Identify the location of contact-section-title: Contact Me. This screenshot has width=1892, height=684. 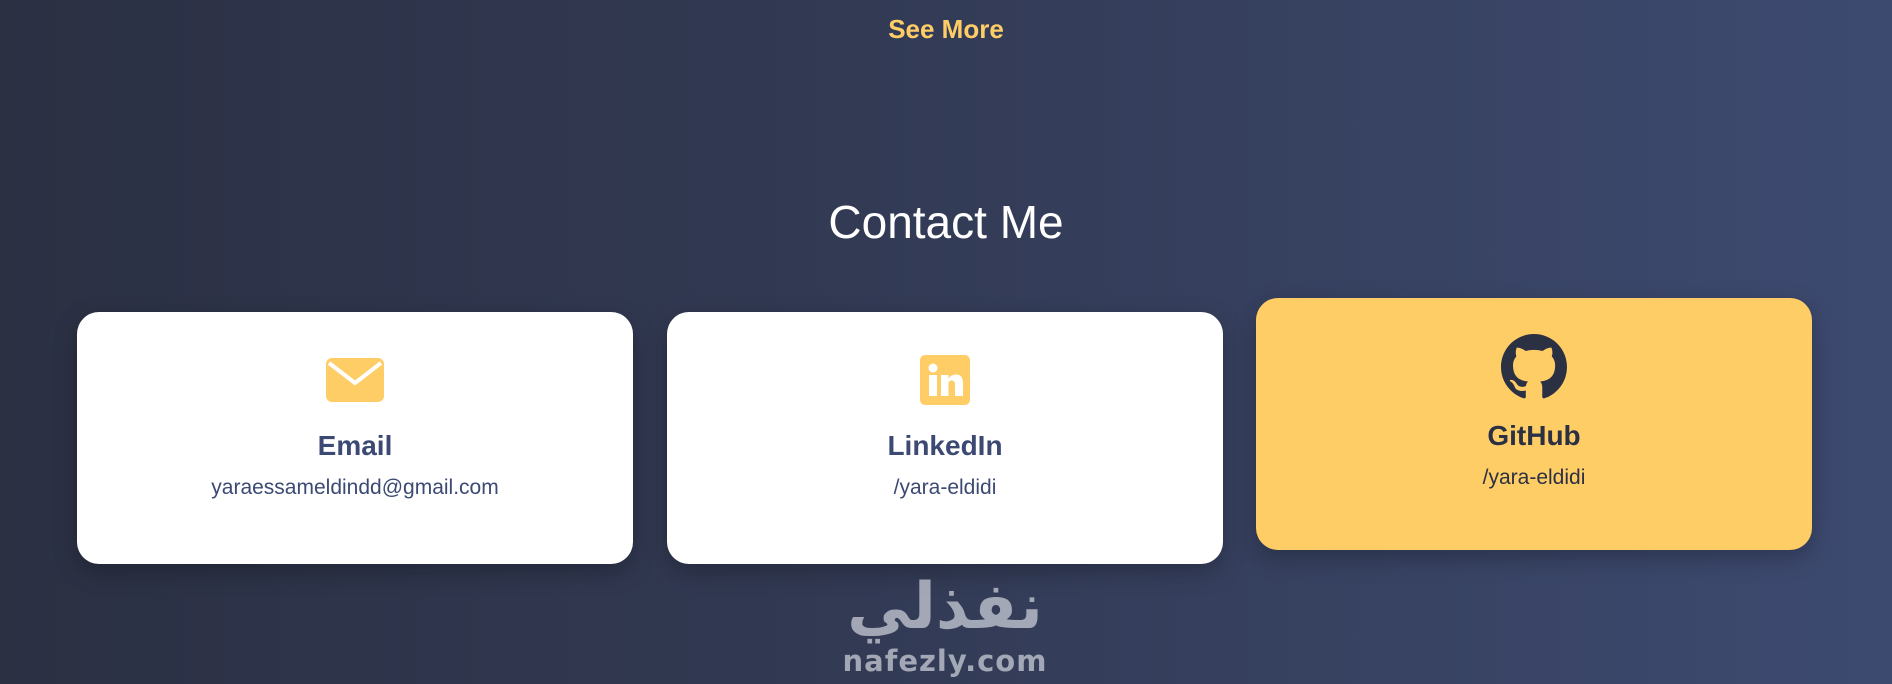
(946, 222).